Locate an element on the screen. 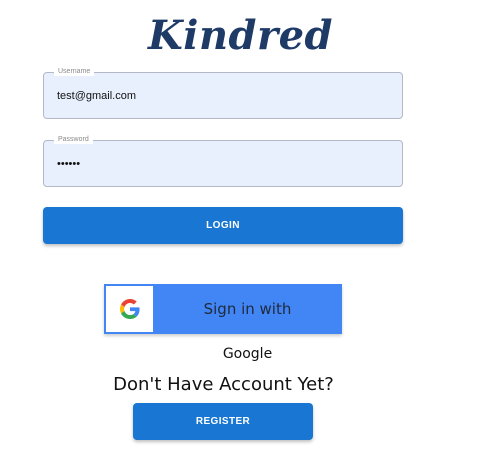 The width and height of the screenshot is (481, 467). password-input is located at coordinates (223, 163).